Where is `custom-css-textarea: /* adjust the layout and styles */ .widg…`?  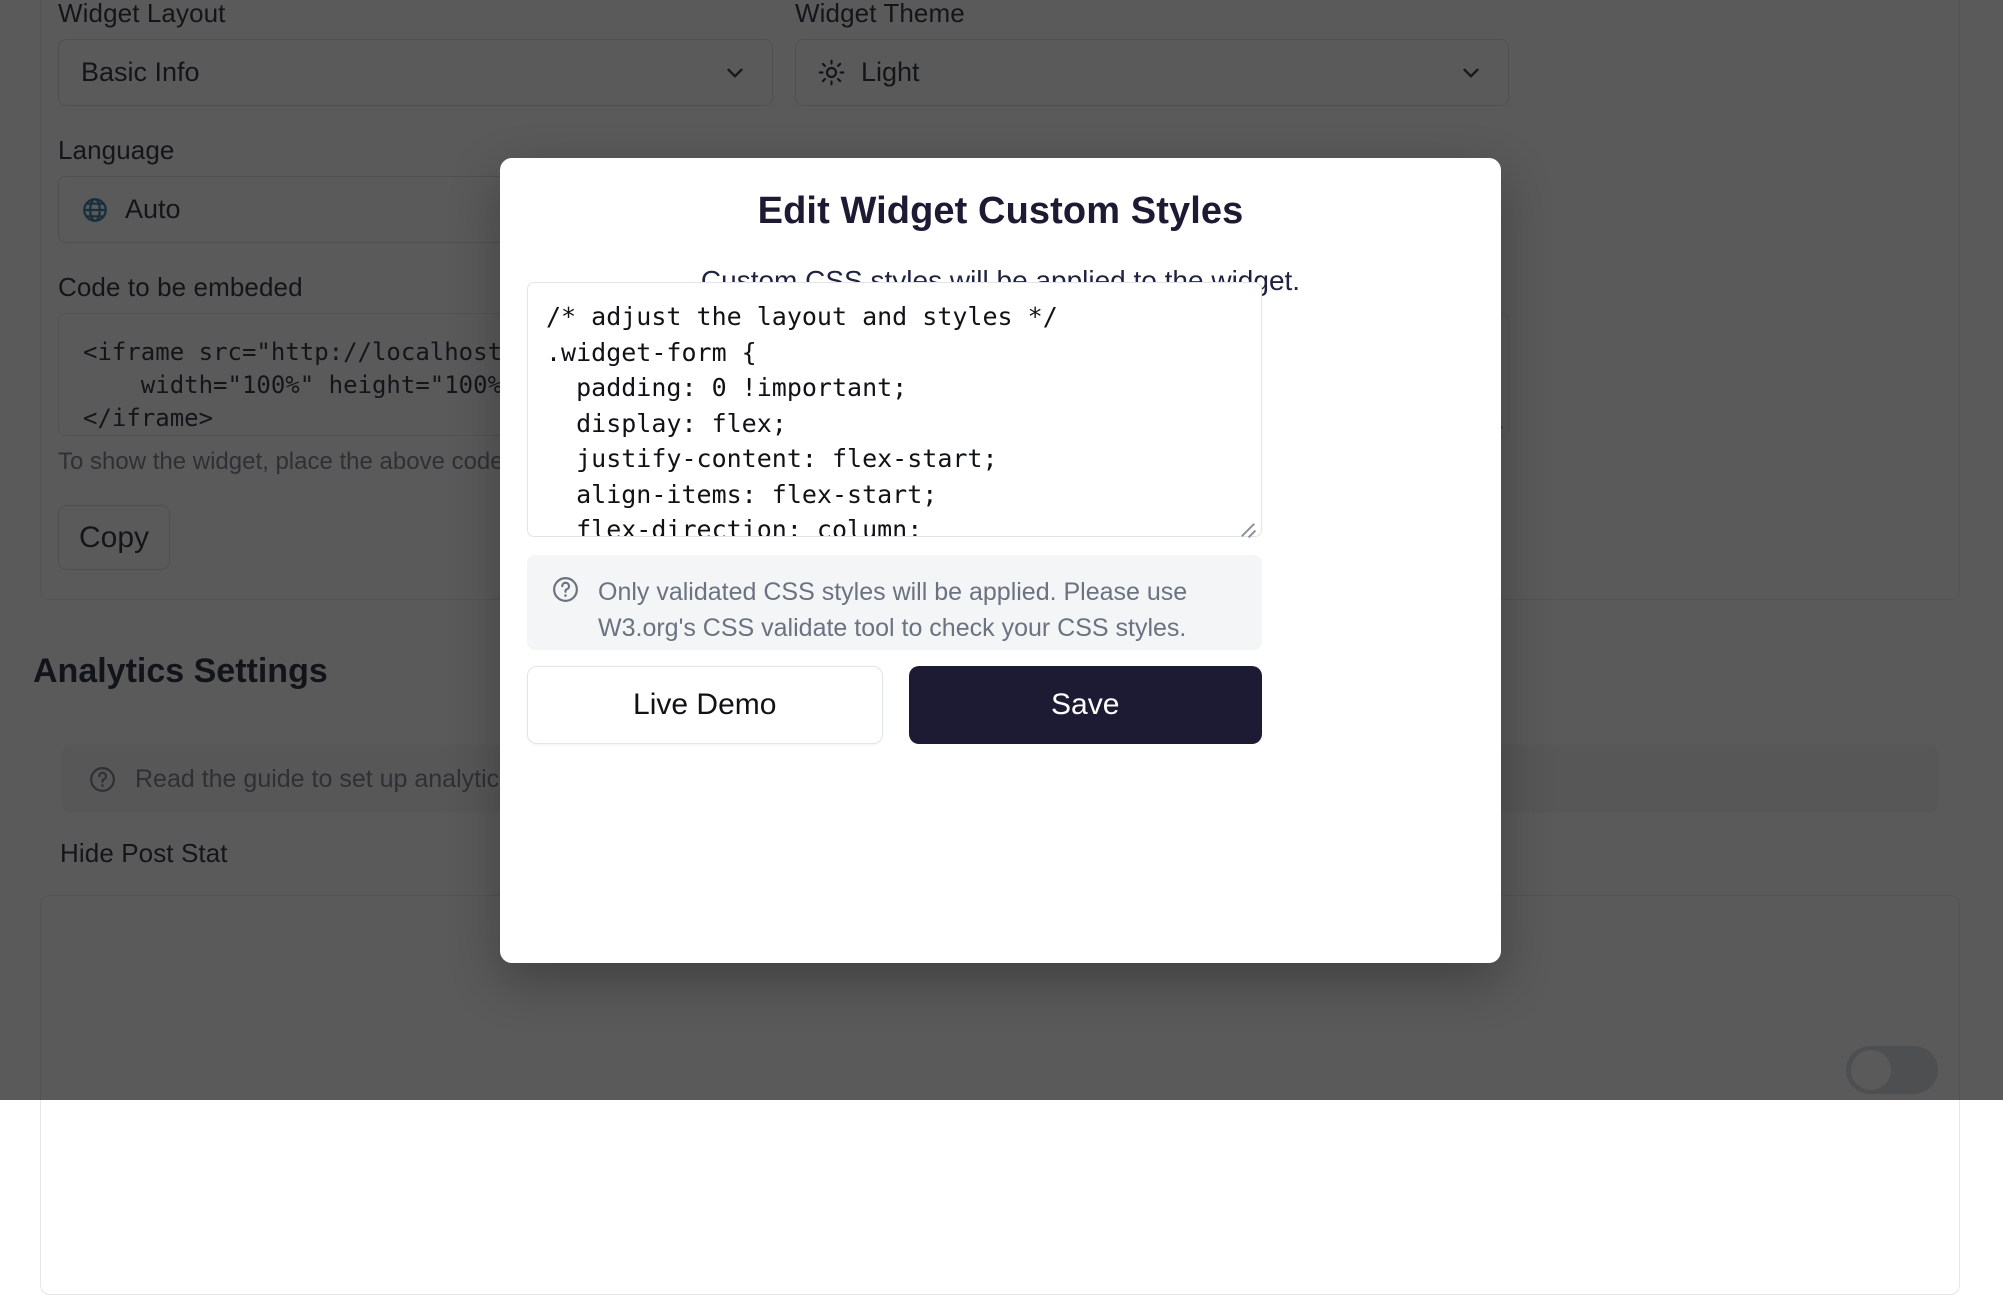 custom-css-textarea: /* adjust the layout and styles */ .widg… is located at coordinates (894, 409).